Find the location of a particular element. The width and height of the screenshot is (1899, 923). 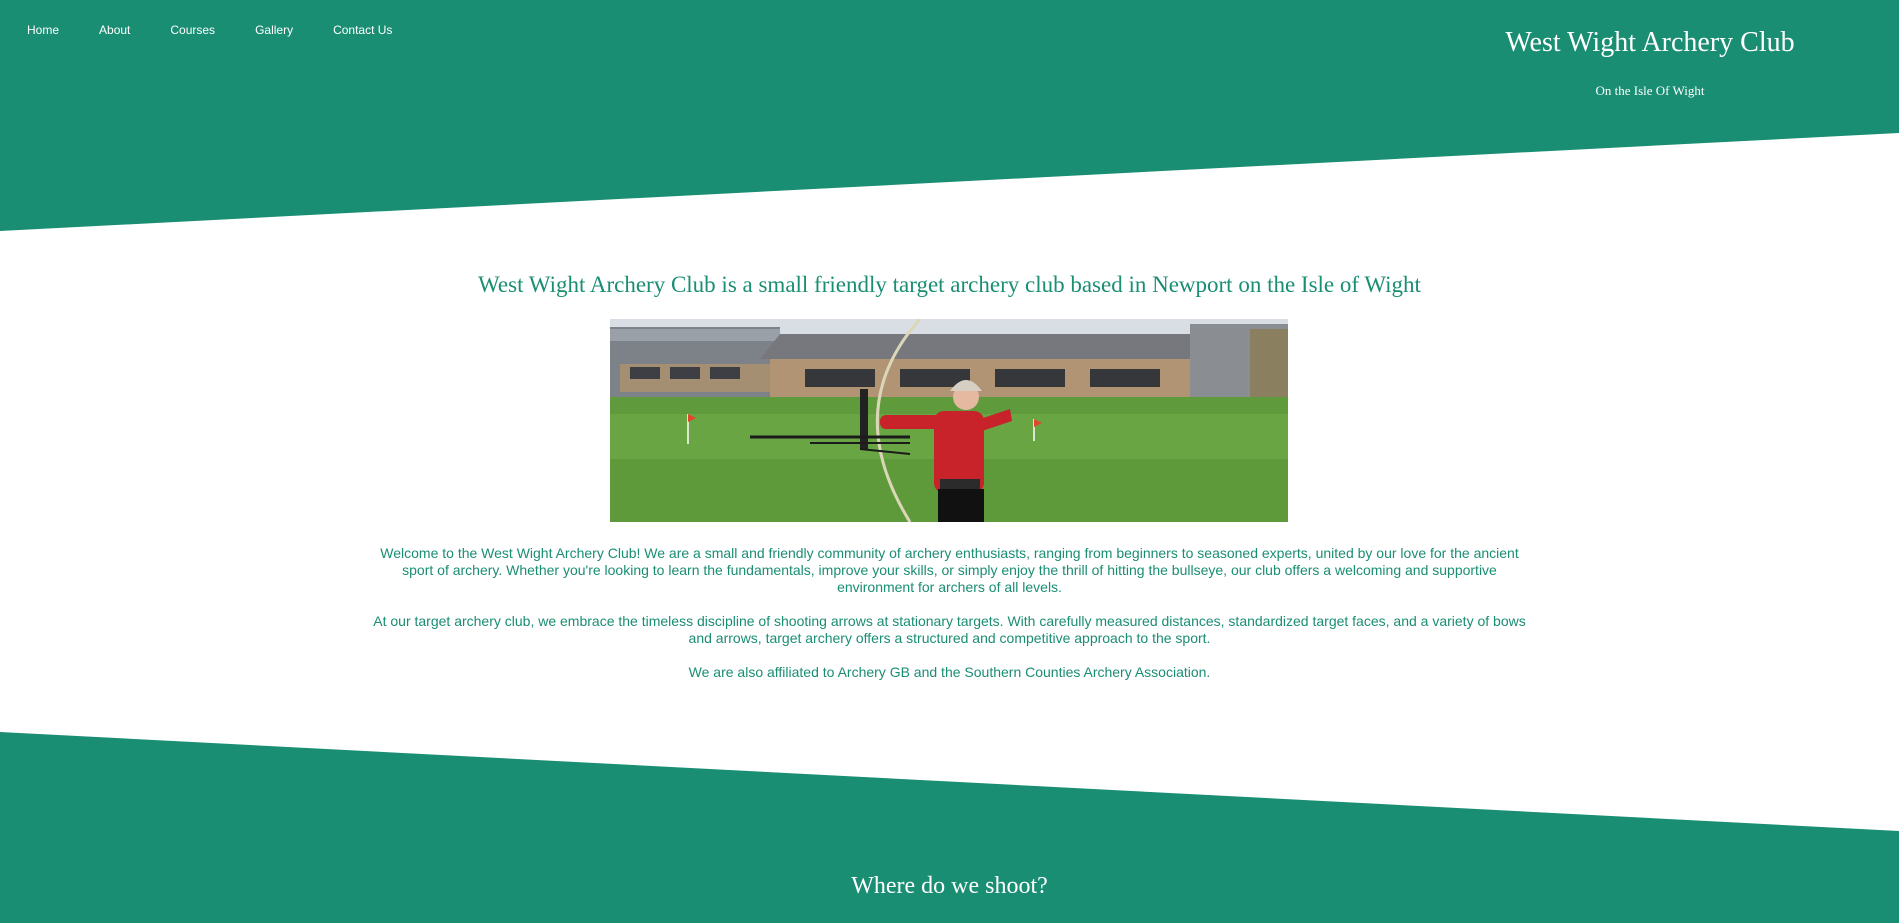

site-subtitle: On the Isle Of Wight is located at coordinates (1650, 90).